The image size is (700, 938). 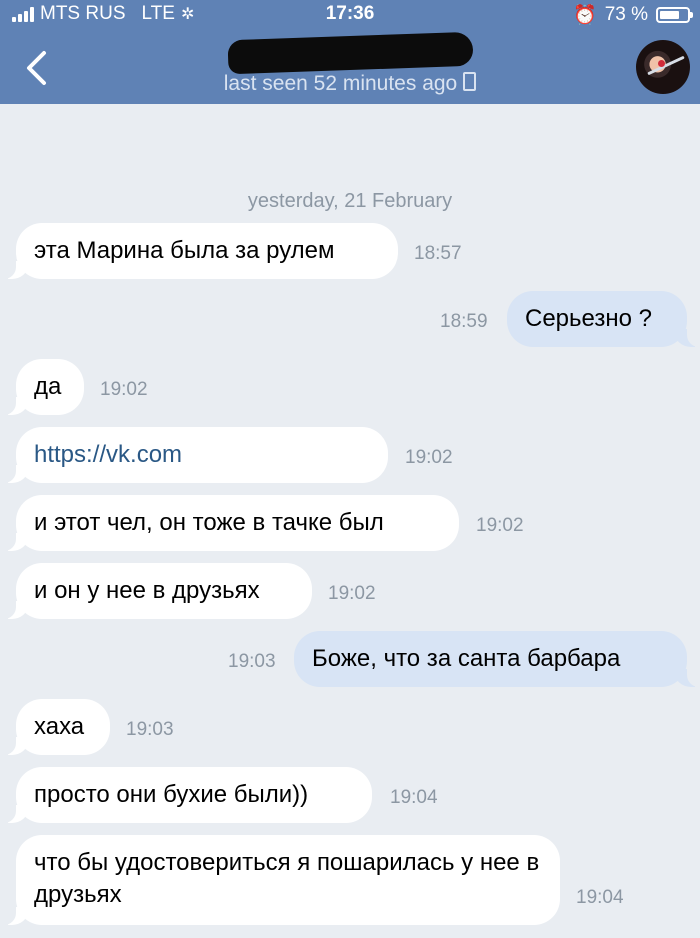 I want to click on message-bubble-outgoing: Серьезно ?, so click(x=603, y=319).